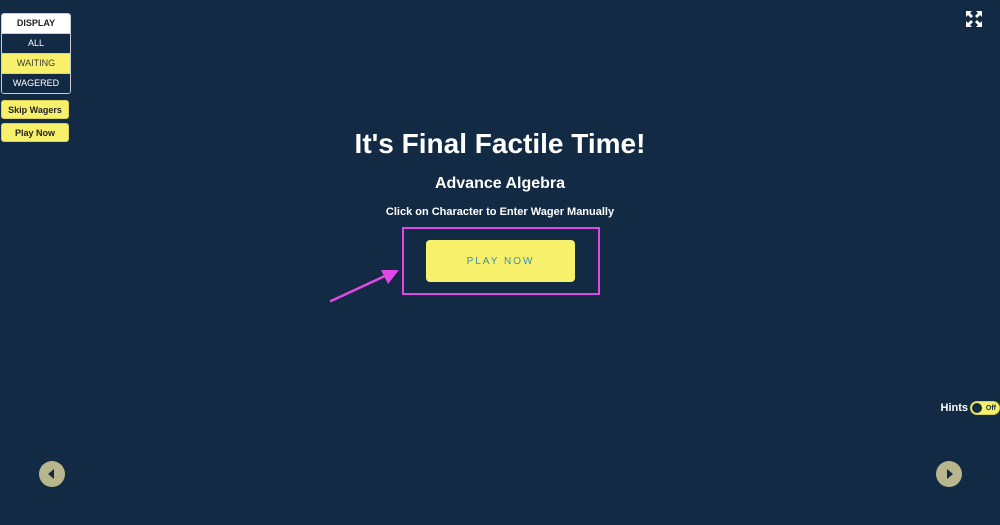  I want to click on annotation-arrow-icon, so click(364, 286).